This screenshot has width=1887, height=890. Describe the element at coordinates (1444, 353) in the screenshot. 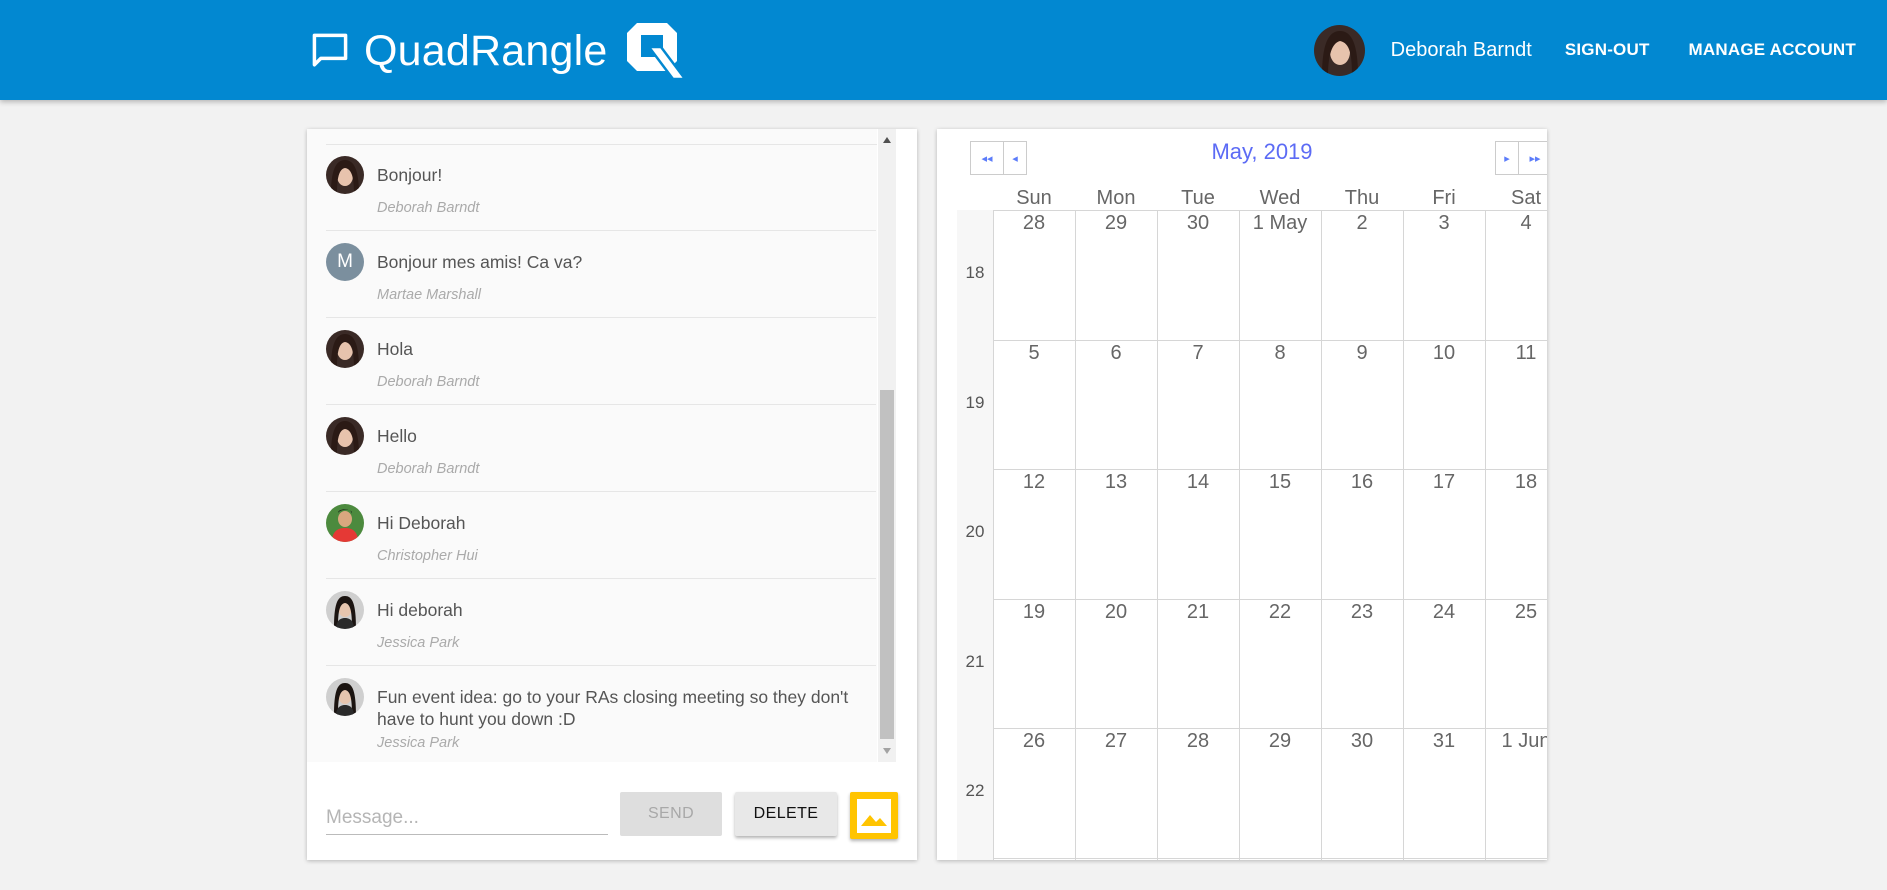

I see `day-number: 10` at that location.